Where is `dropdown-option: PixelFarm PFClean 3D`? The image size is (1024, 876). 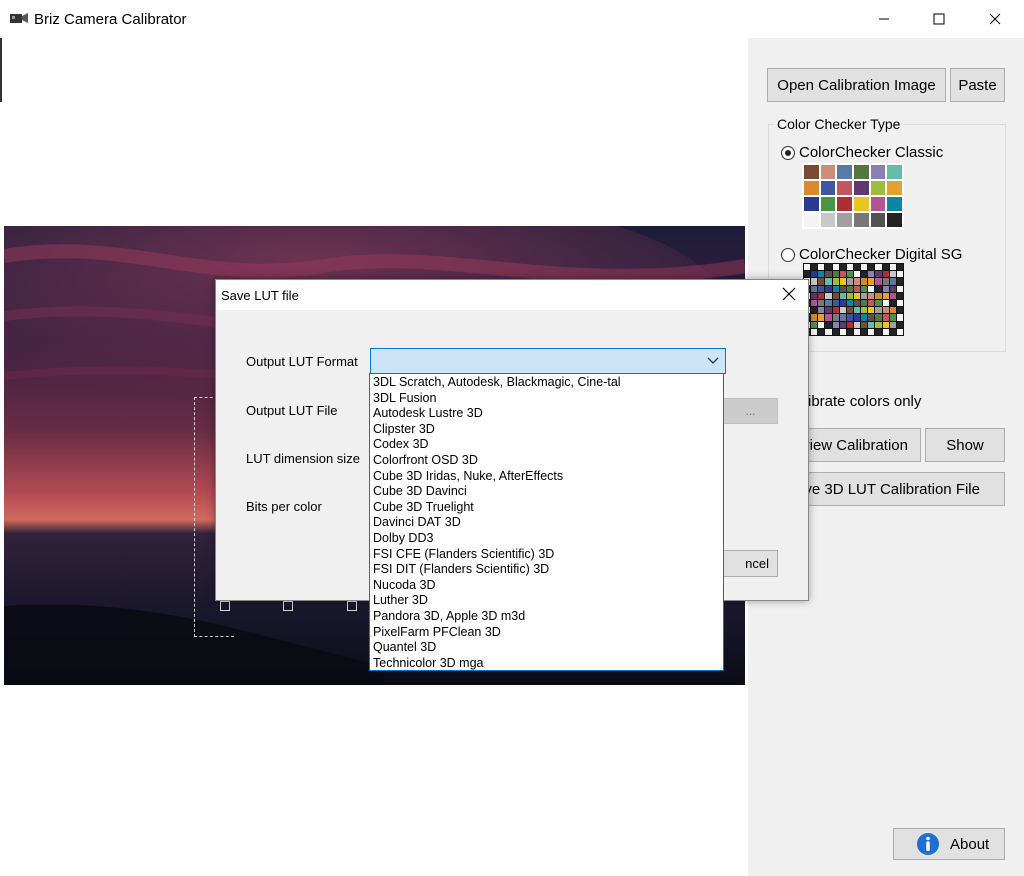
dropdown-option: PixelFarm PFClean 3D is located at coordinates (546, 633).